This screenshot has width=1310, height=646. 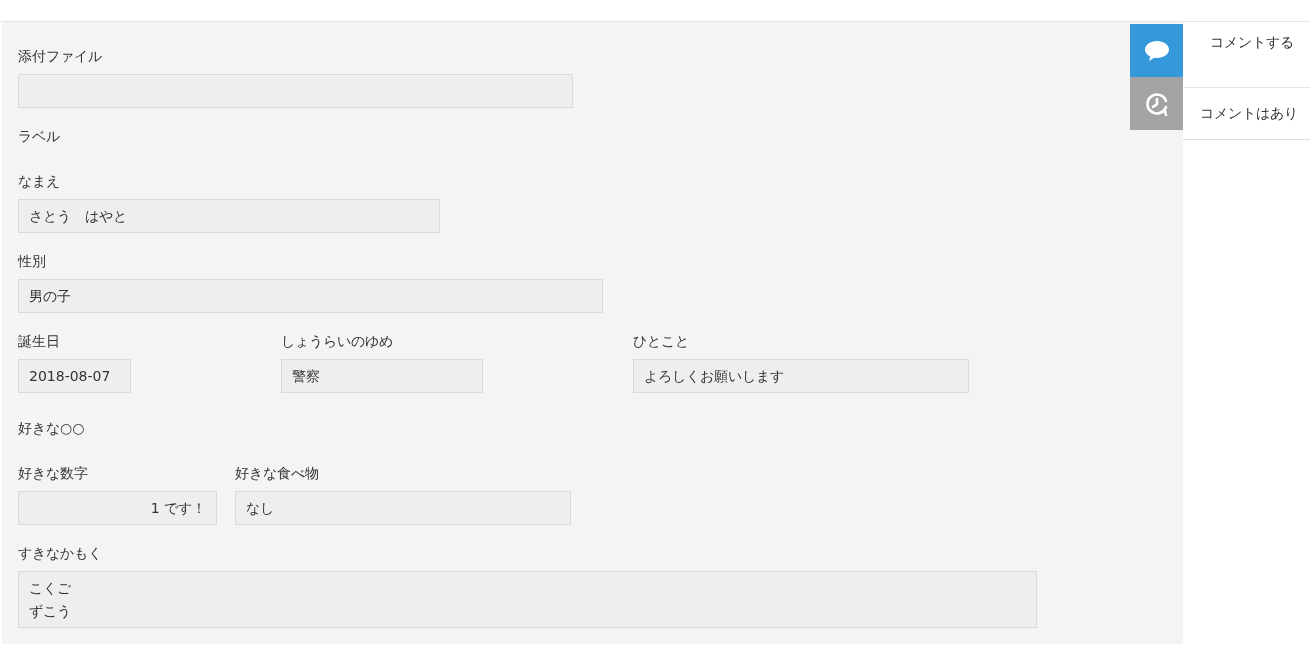 What do you see at coordinates (801, 376) in the screenshot?
I see `input-field: よろしくお願いします` at bounding box center [801, 376].